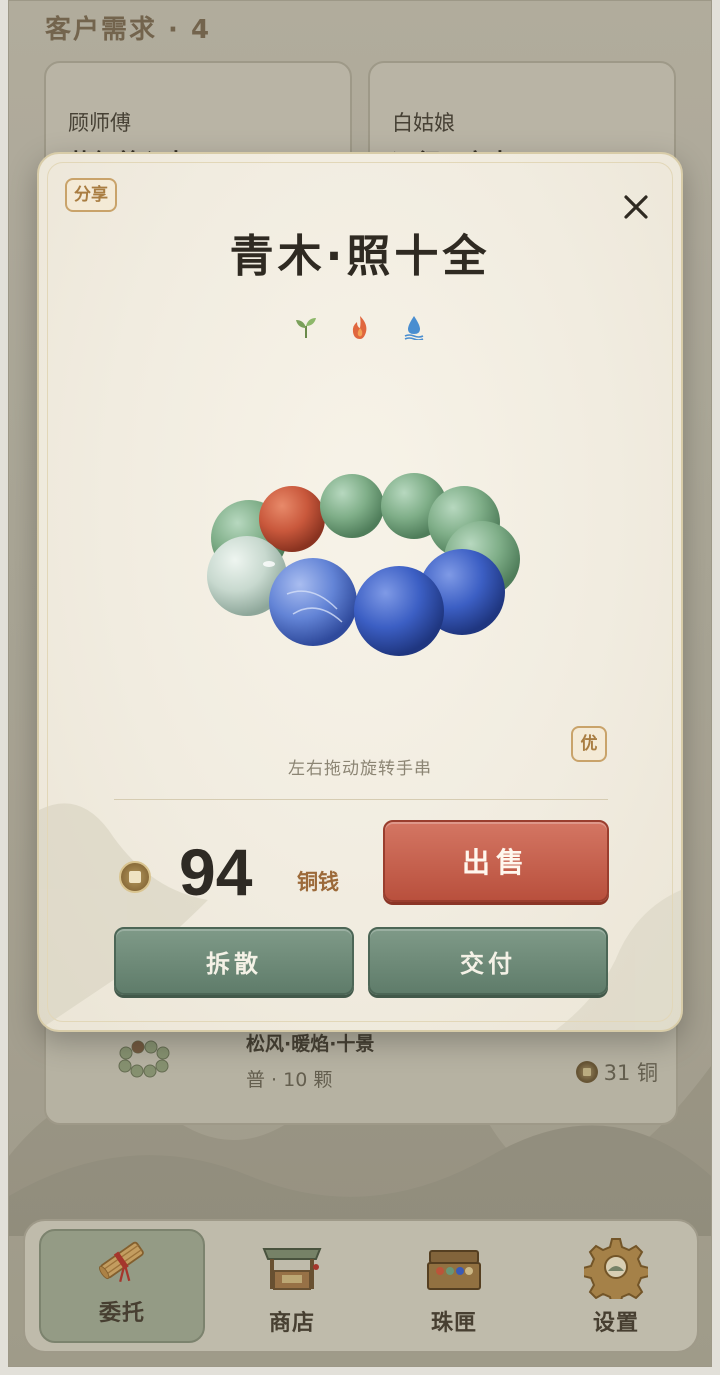 Image resolution: width=720 pixels, height=1375 pixels. Describe the element at coordinates (135, 877) in the screenshot. I see `copper-coin-icon` at that location.